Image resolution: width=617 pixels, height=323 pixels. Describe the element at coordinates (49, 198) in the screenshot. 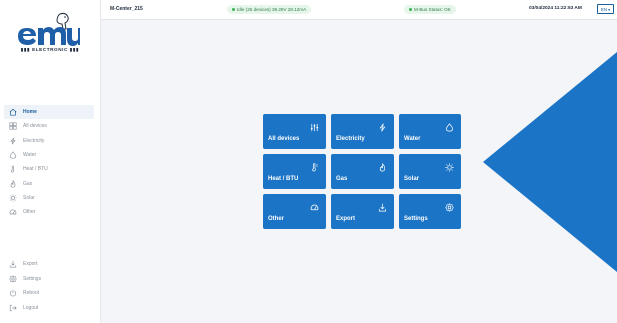

I see `sidebar-item-solar: Solar` at that location.